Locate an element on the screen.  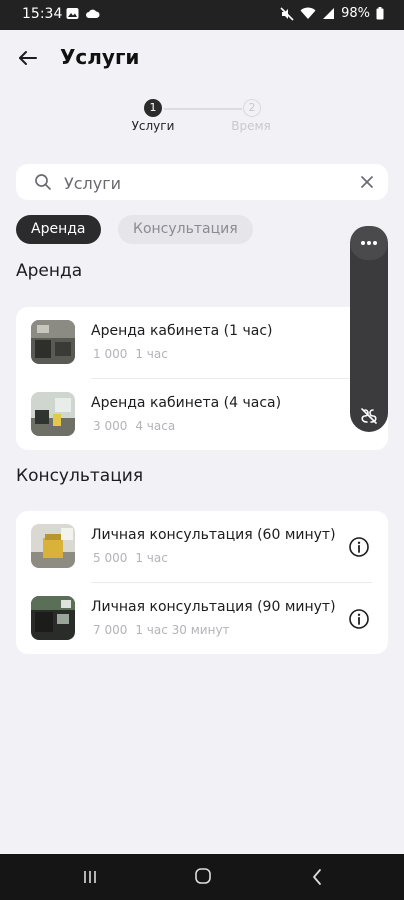
wifi-icon is located at coordinates (308, 13).